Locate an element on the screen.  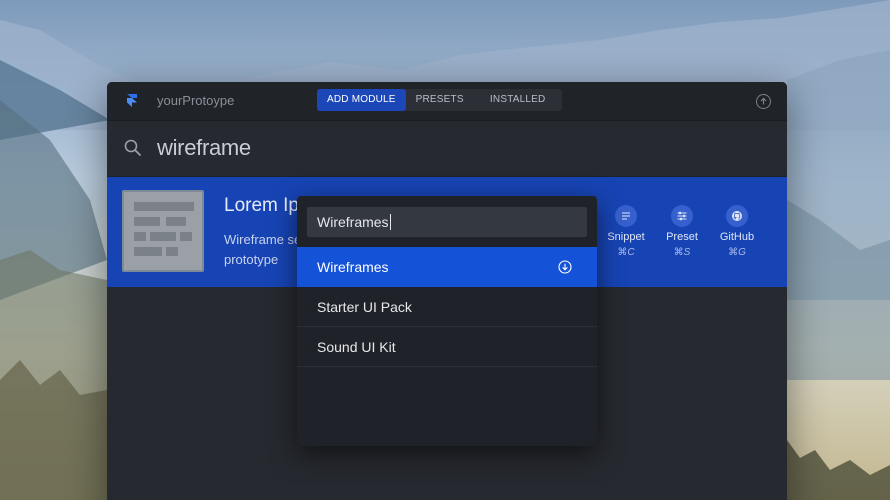
download-icon is located at coordinates (565, 267).